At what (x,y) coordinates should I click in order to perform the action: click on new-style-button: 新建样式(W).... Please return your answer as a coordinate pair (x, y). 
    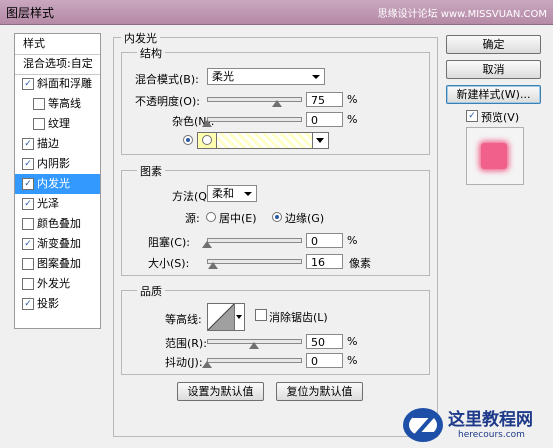
    Looking at the image, I should click on (493, 94).